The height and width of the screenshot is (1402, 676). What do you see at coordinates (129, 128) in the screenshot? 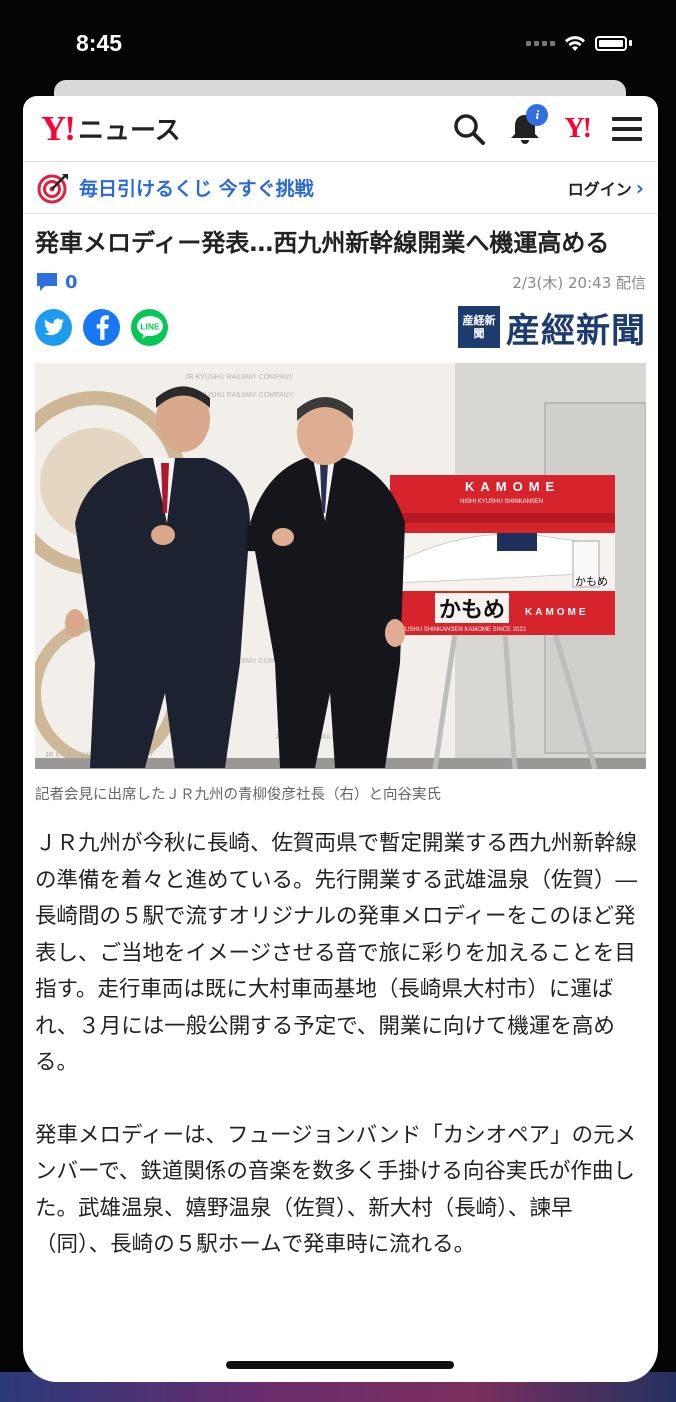
I see `site-logo-text: ニュース` at bounding box center [129, 128].